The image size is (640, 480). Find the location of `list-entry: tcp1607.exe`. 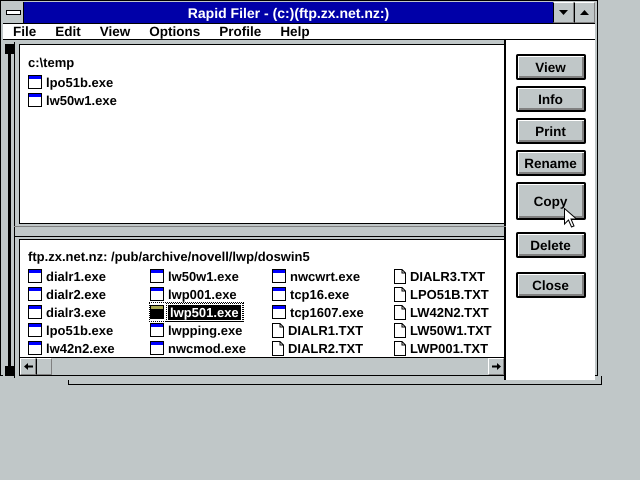

list-entry: tcp1607.exe is located at coordinates (319, 312).